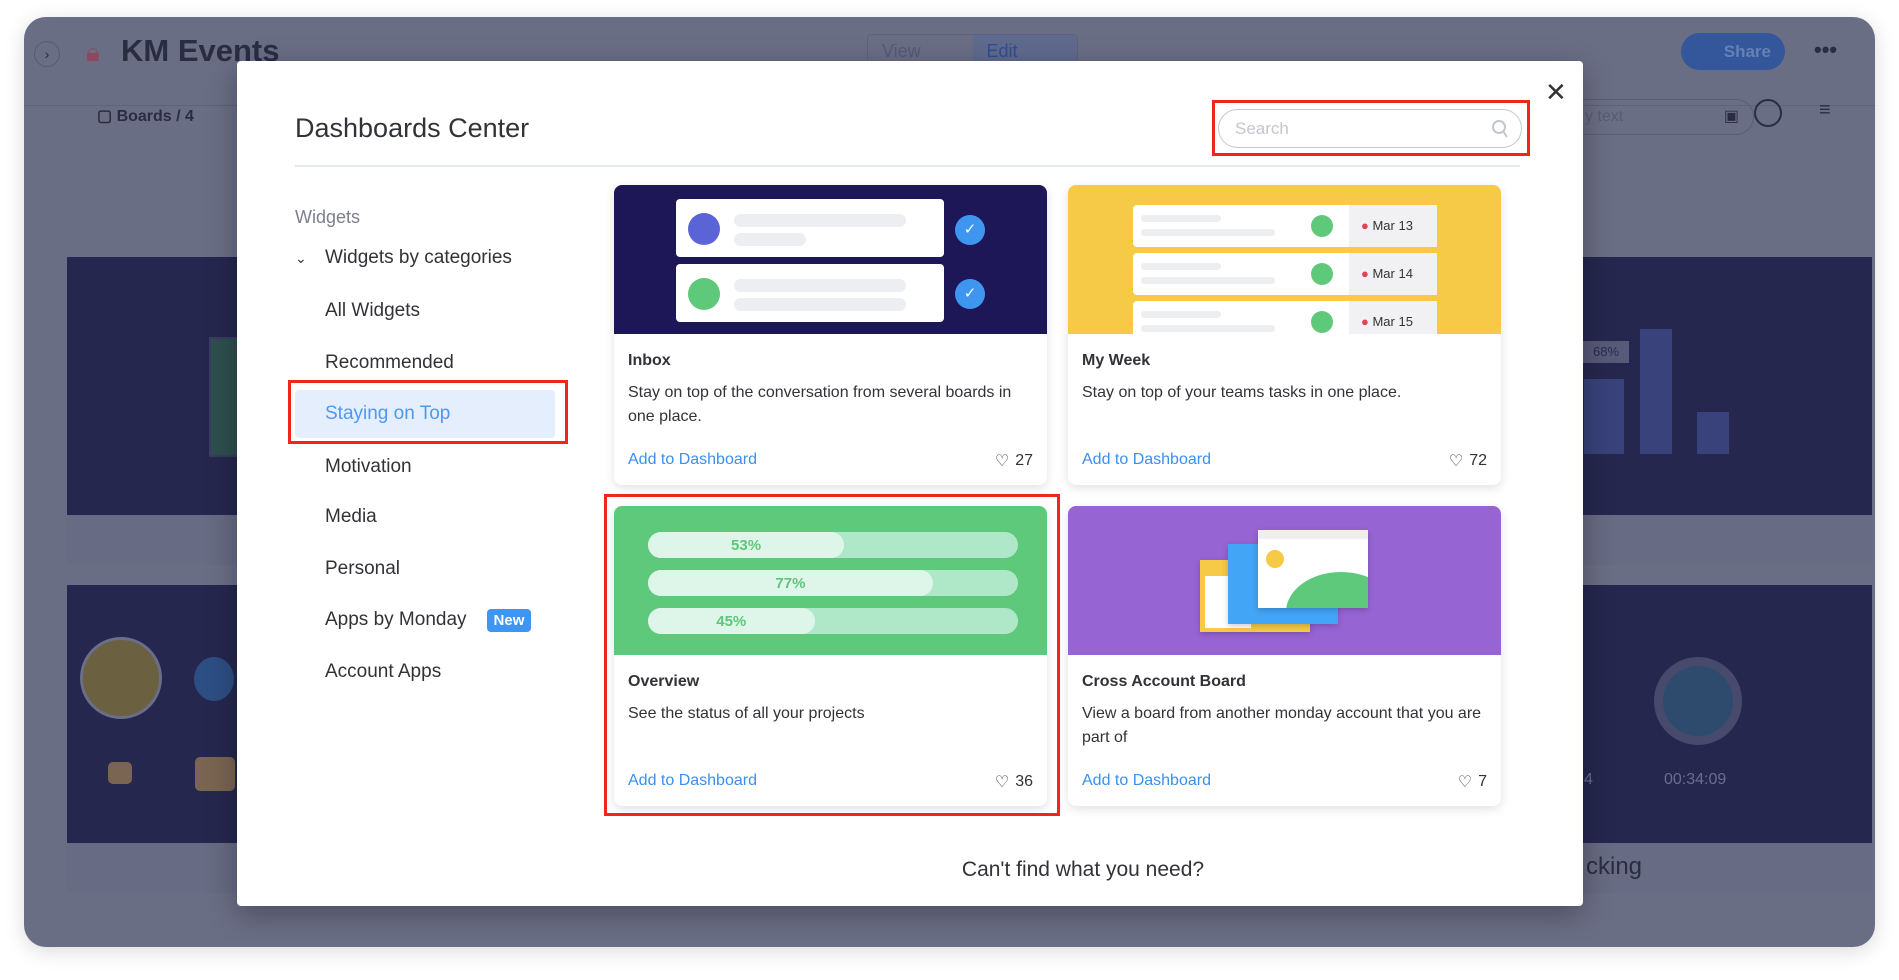 This screenshot has height=980, width=1899. I want to click on likes: ♡ 72, so click(1468, 461).